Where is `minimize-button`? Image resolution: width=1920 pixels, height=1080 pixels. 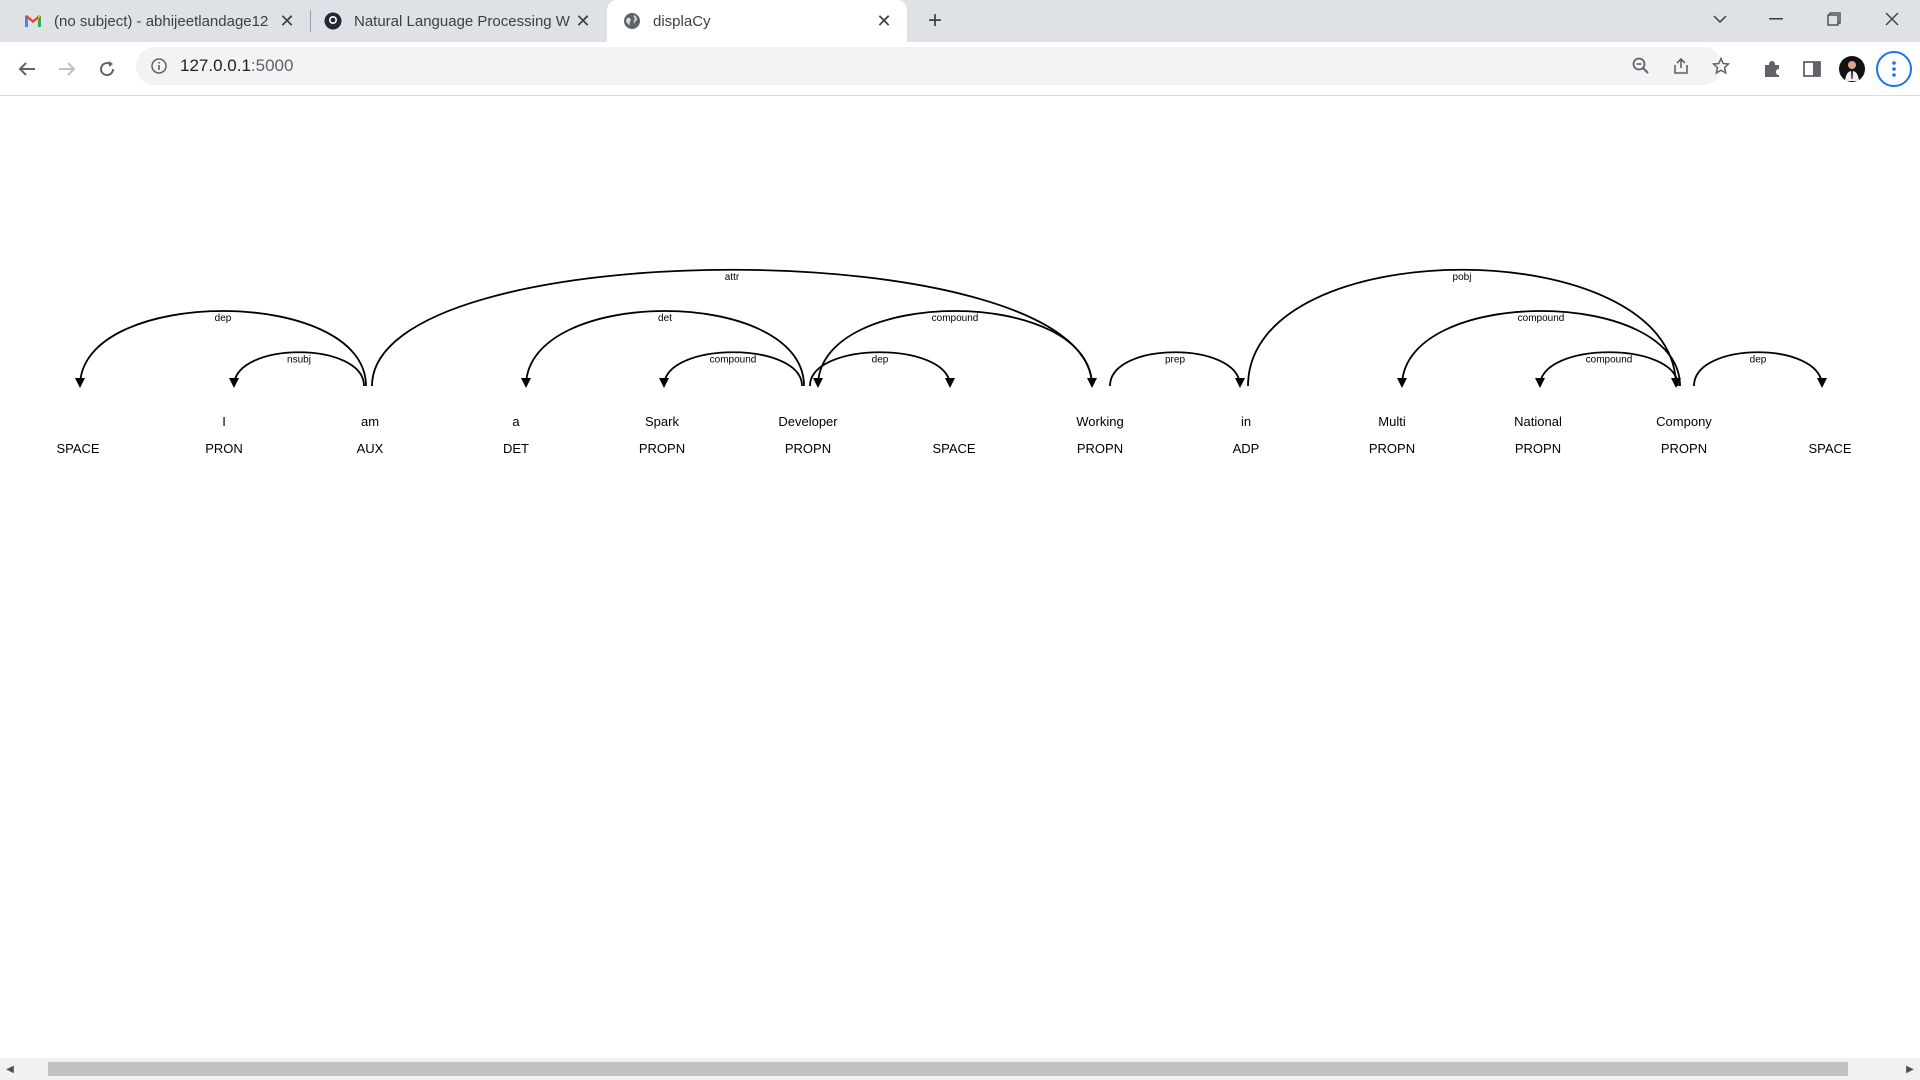 minimize-button is located at coordinates (1776, 19).